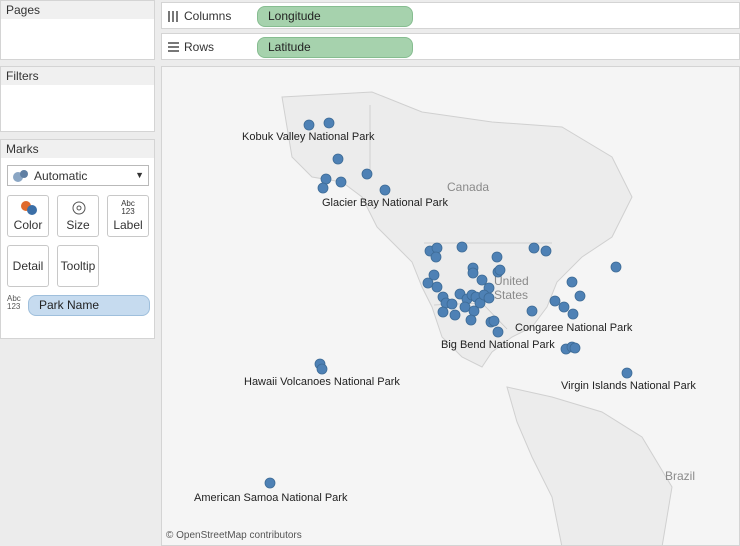 The width and height of the screenshot is (740, 546). Describe the element at coordinates (335, 16) in the screenshot. I see `longitude-pill: Longitude` at that location.